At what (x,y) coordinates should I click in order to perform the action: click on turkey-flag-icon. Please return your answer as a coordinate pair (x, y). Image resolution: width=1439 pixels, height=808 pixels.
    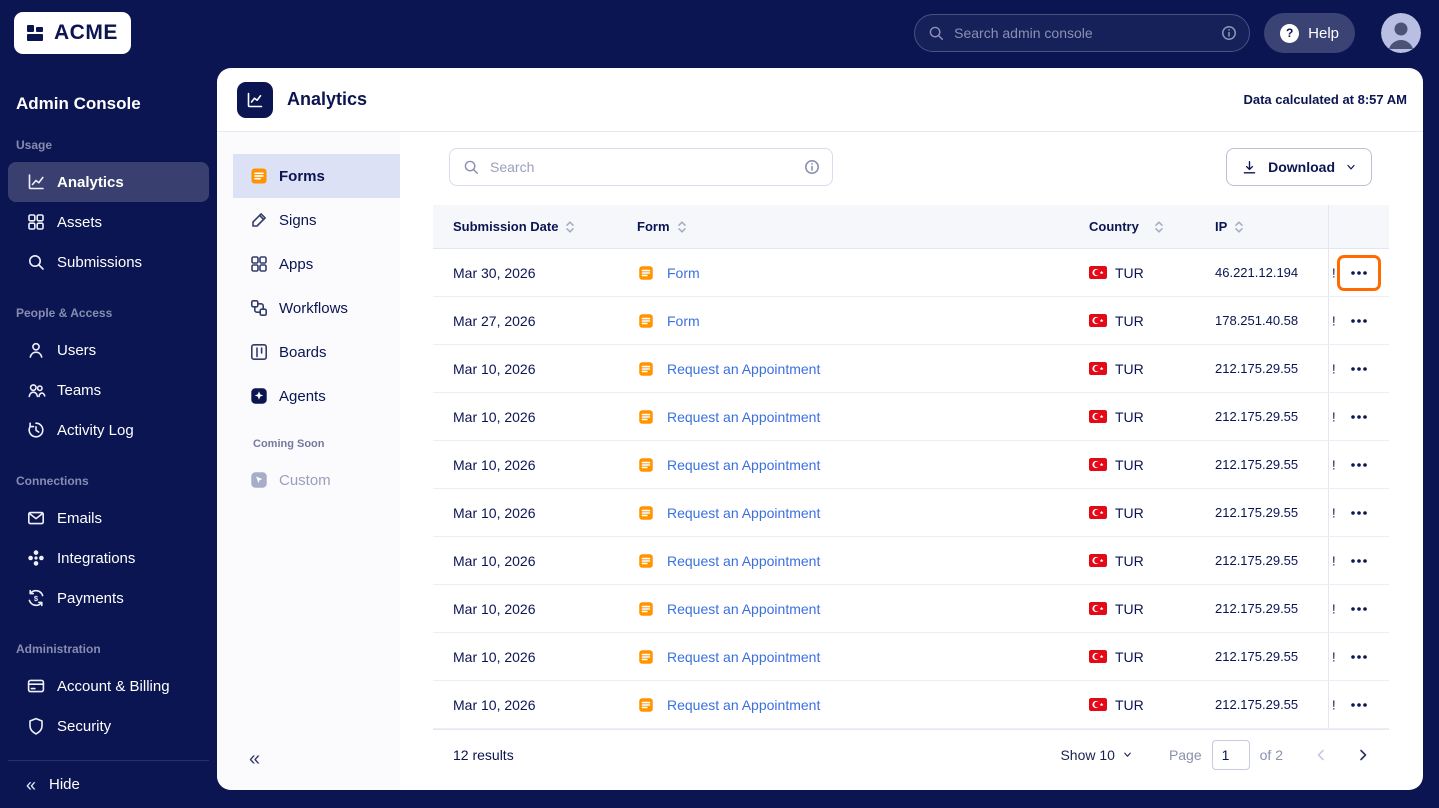
    Looking at the image, I should click on (1098, 464).